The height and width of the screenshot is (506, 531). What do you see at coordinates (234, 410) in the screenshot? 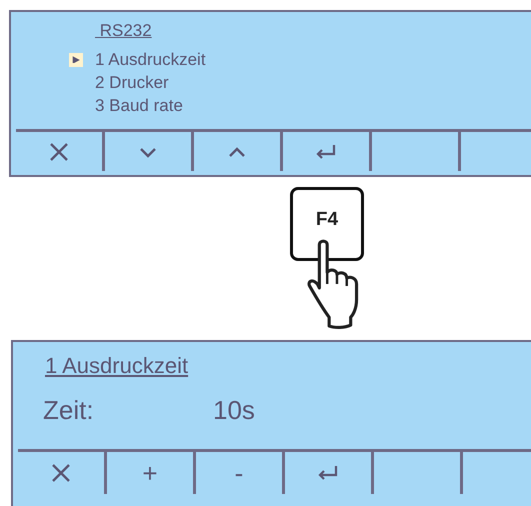
I see `field-value: 10s` at bounding box center [234, 410].